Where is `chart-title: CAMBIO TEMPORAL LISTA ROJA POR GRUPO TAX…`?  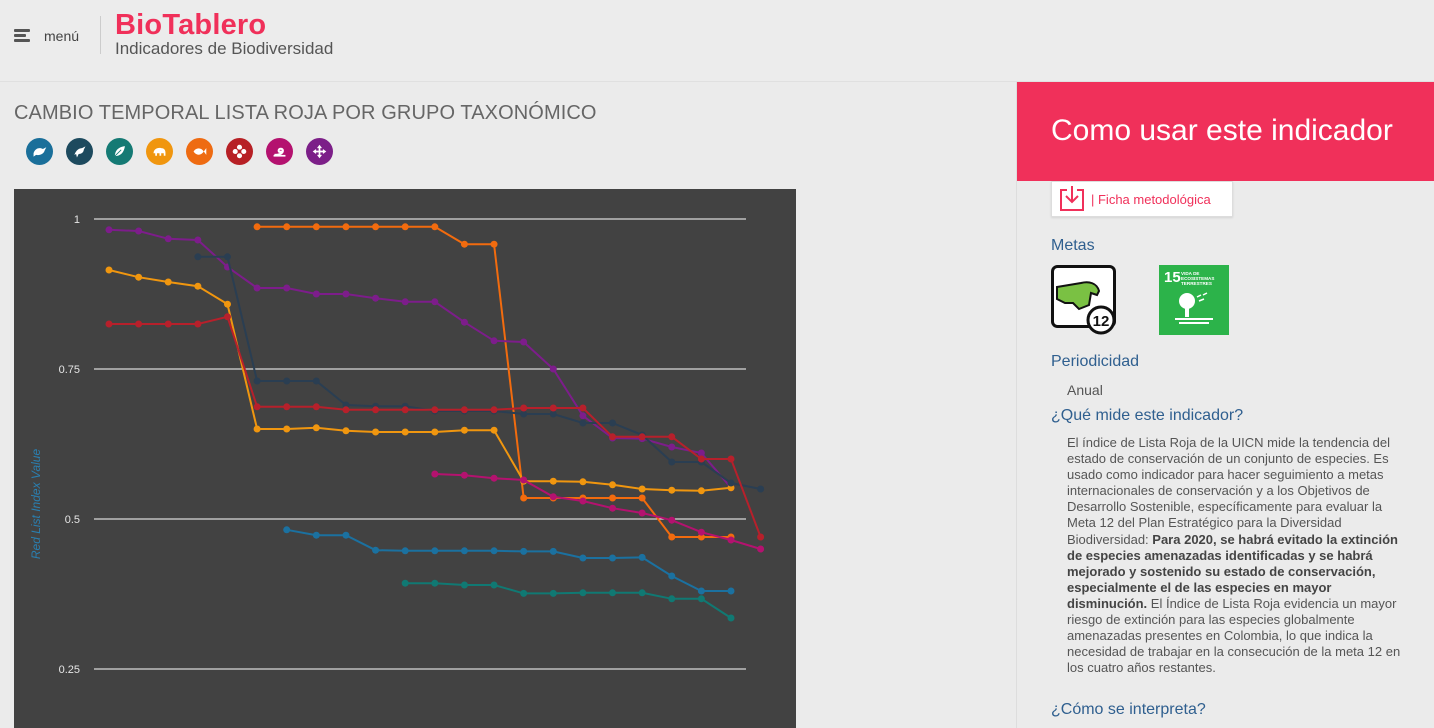
chart-title: CAMBIO TEMPORAL LISTA ROJA POR GRUPO TAX… is located at coordinates (305, 113).